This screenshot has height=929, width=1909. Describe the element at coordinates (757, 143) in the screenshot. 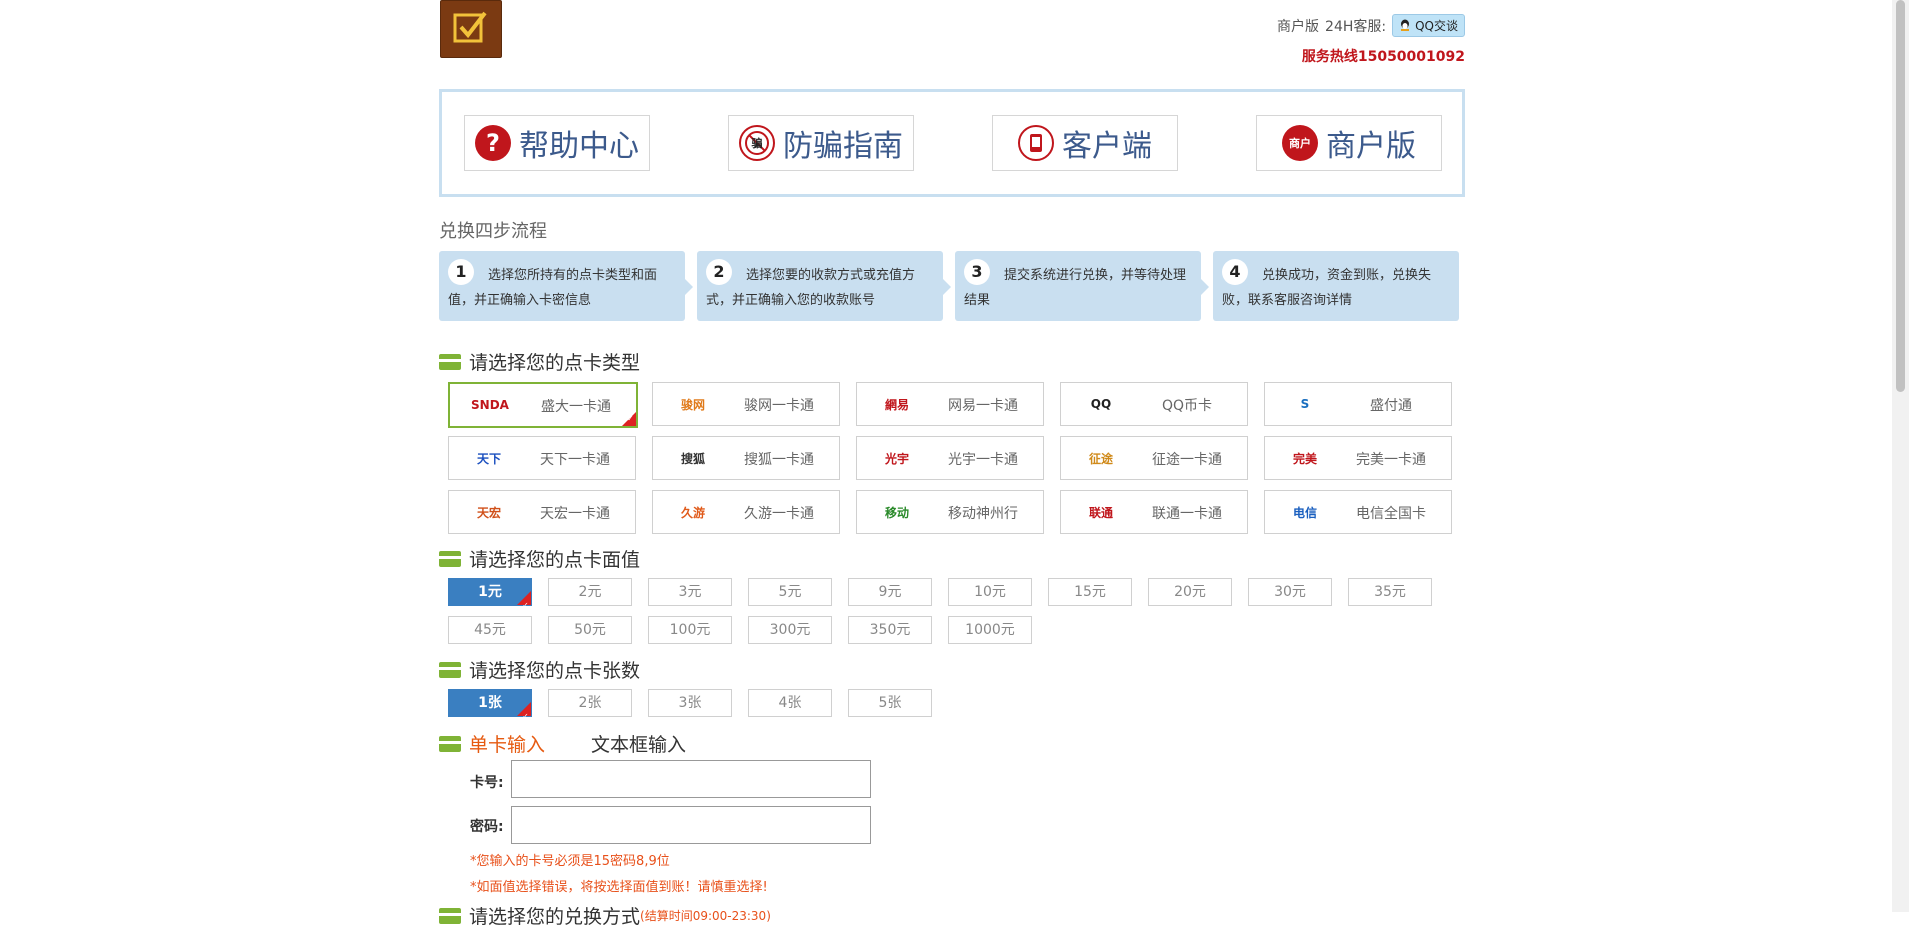

I see `svg-text: 骗` at that location.